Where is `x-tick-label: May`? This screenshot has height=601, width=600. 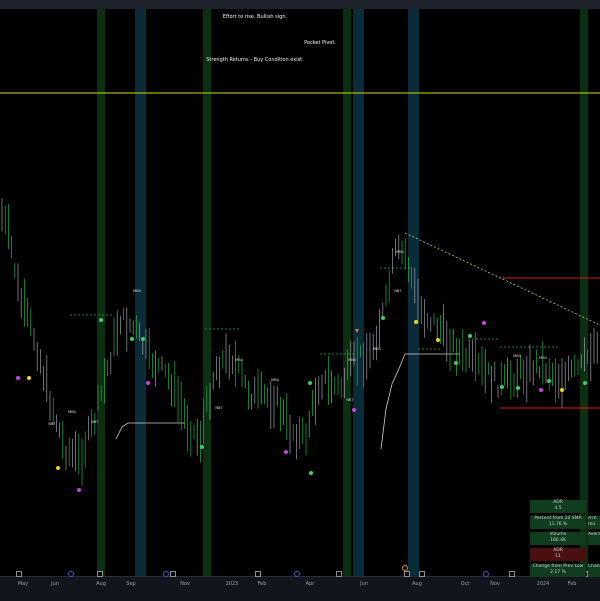
x-tick-label: May is located at coordinates (23, 584).